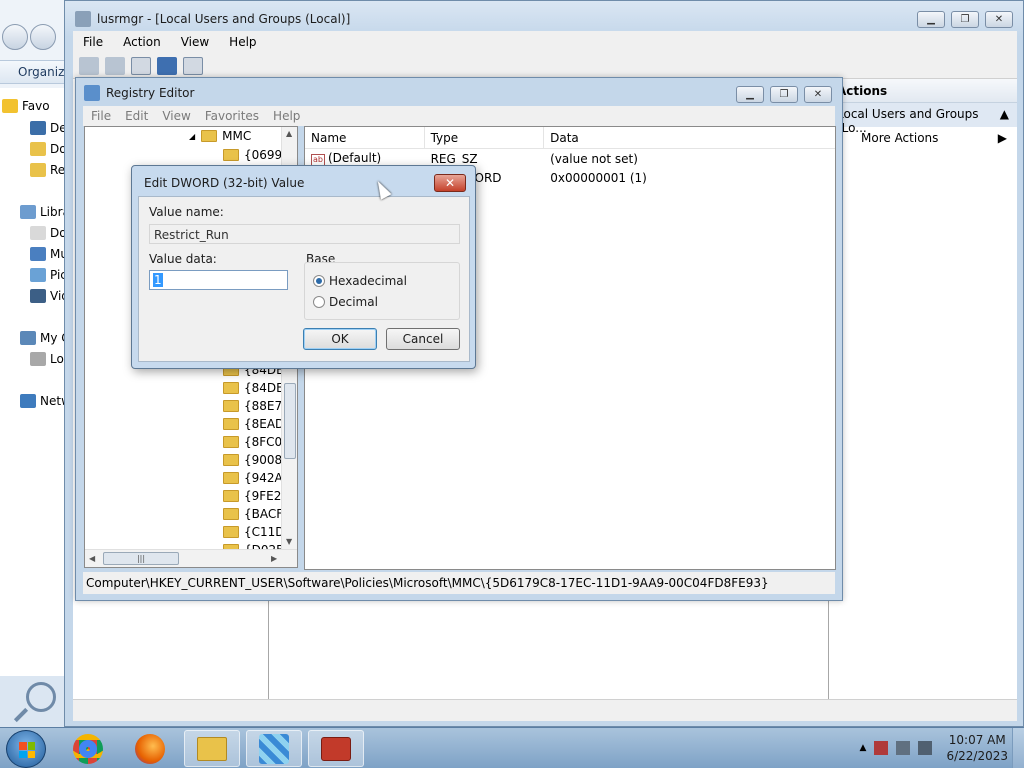 Image resolution: width=1024 pixels, height=768 pixels. I want to click on minimize-button: ▁, so click(931, 19).